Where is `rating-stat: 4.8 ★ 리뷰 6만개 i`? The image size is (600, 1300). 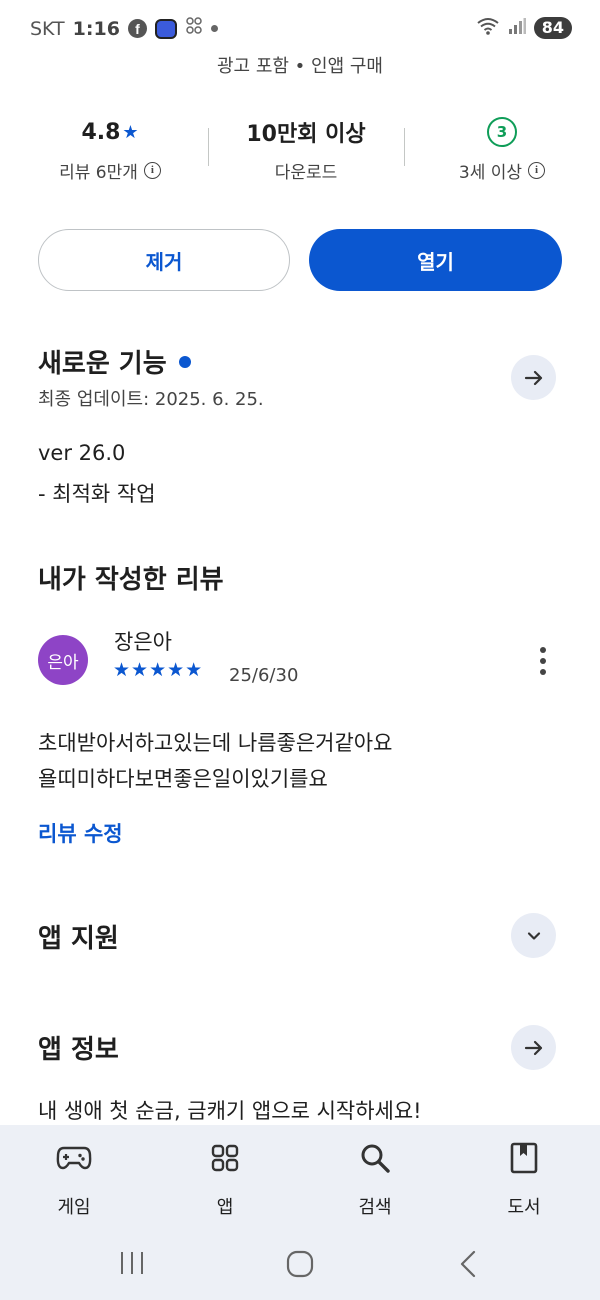
rating-stat: 4.8 ★ 리뷰 6만개 i is located at coordinates (110, 147).